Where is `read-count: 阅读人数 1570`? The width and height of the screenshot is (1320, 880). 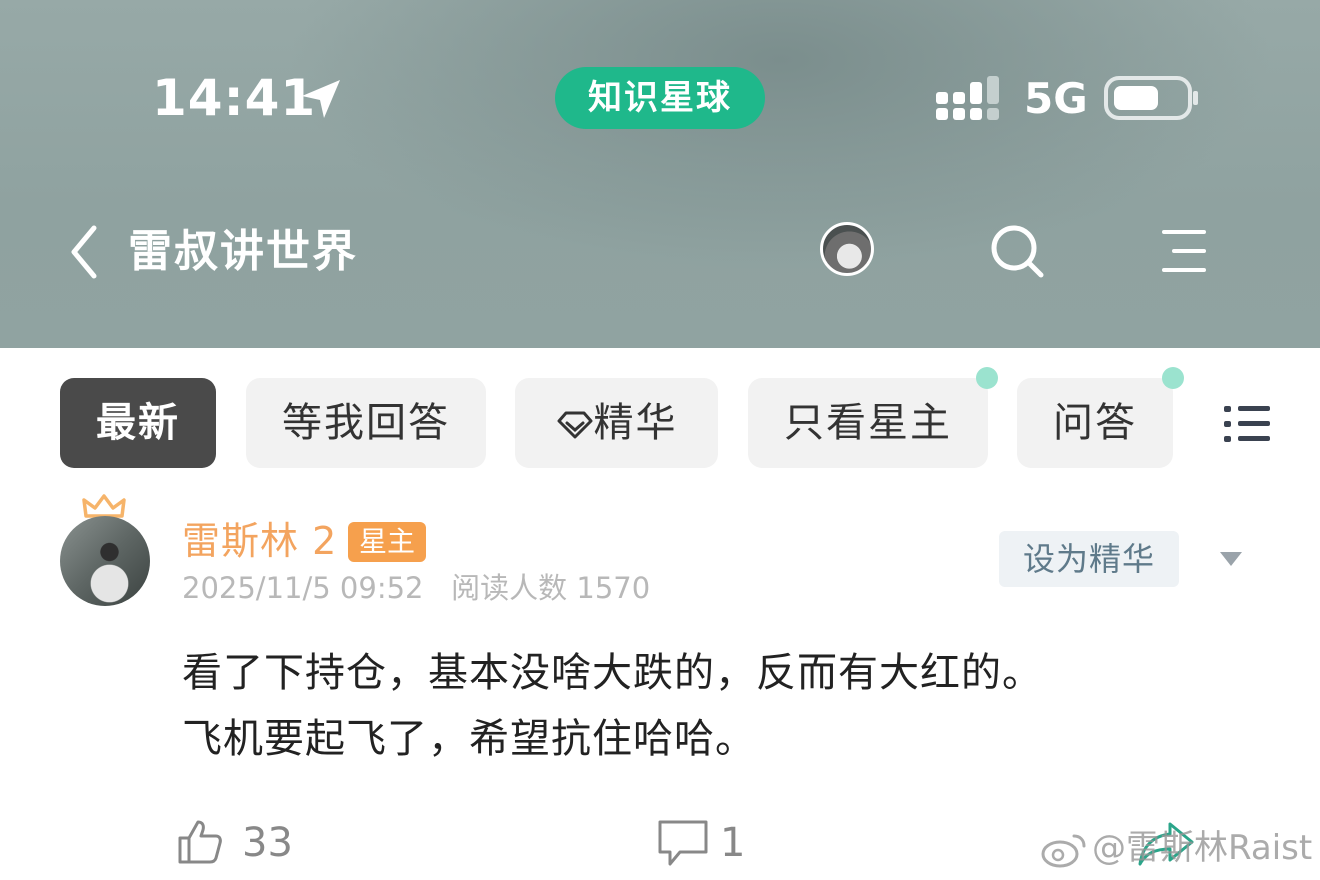
read-count: 阅读人数 1570 is located at coordinates (551, 588).